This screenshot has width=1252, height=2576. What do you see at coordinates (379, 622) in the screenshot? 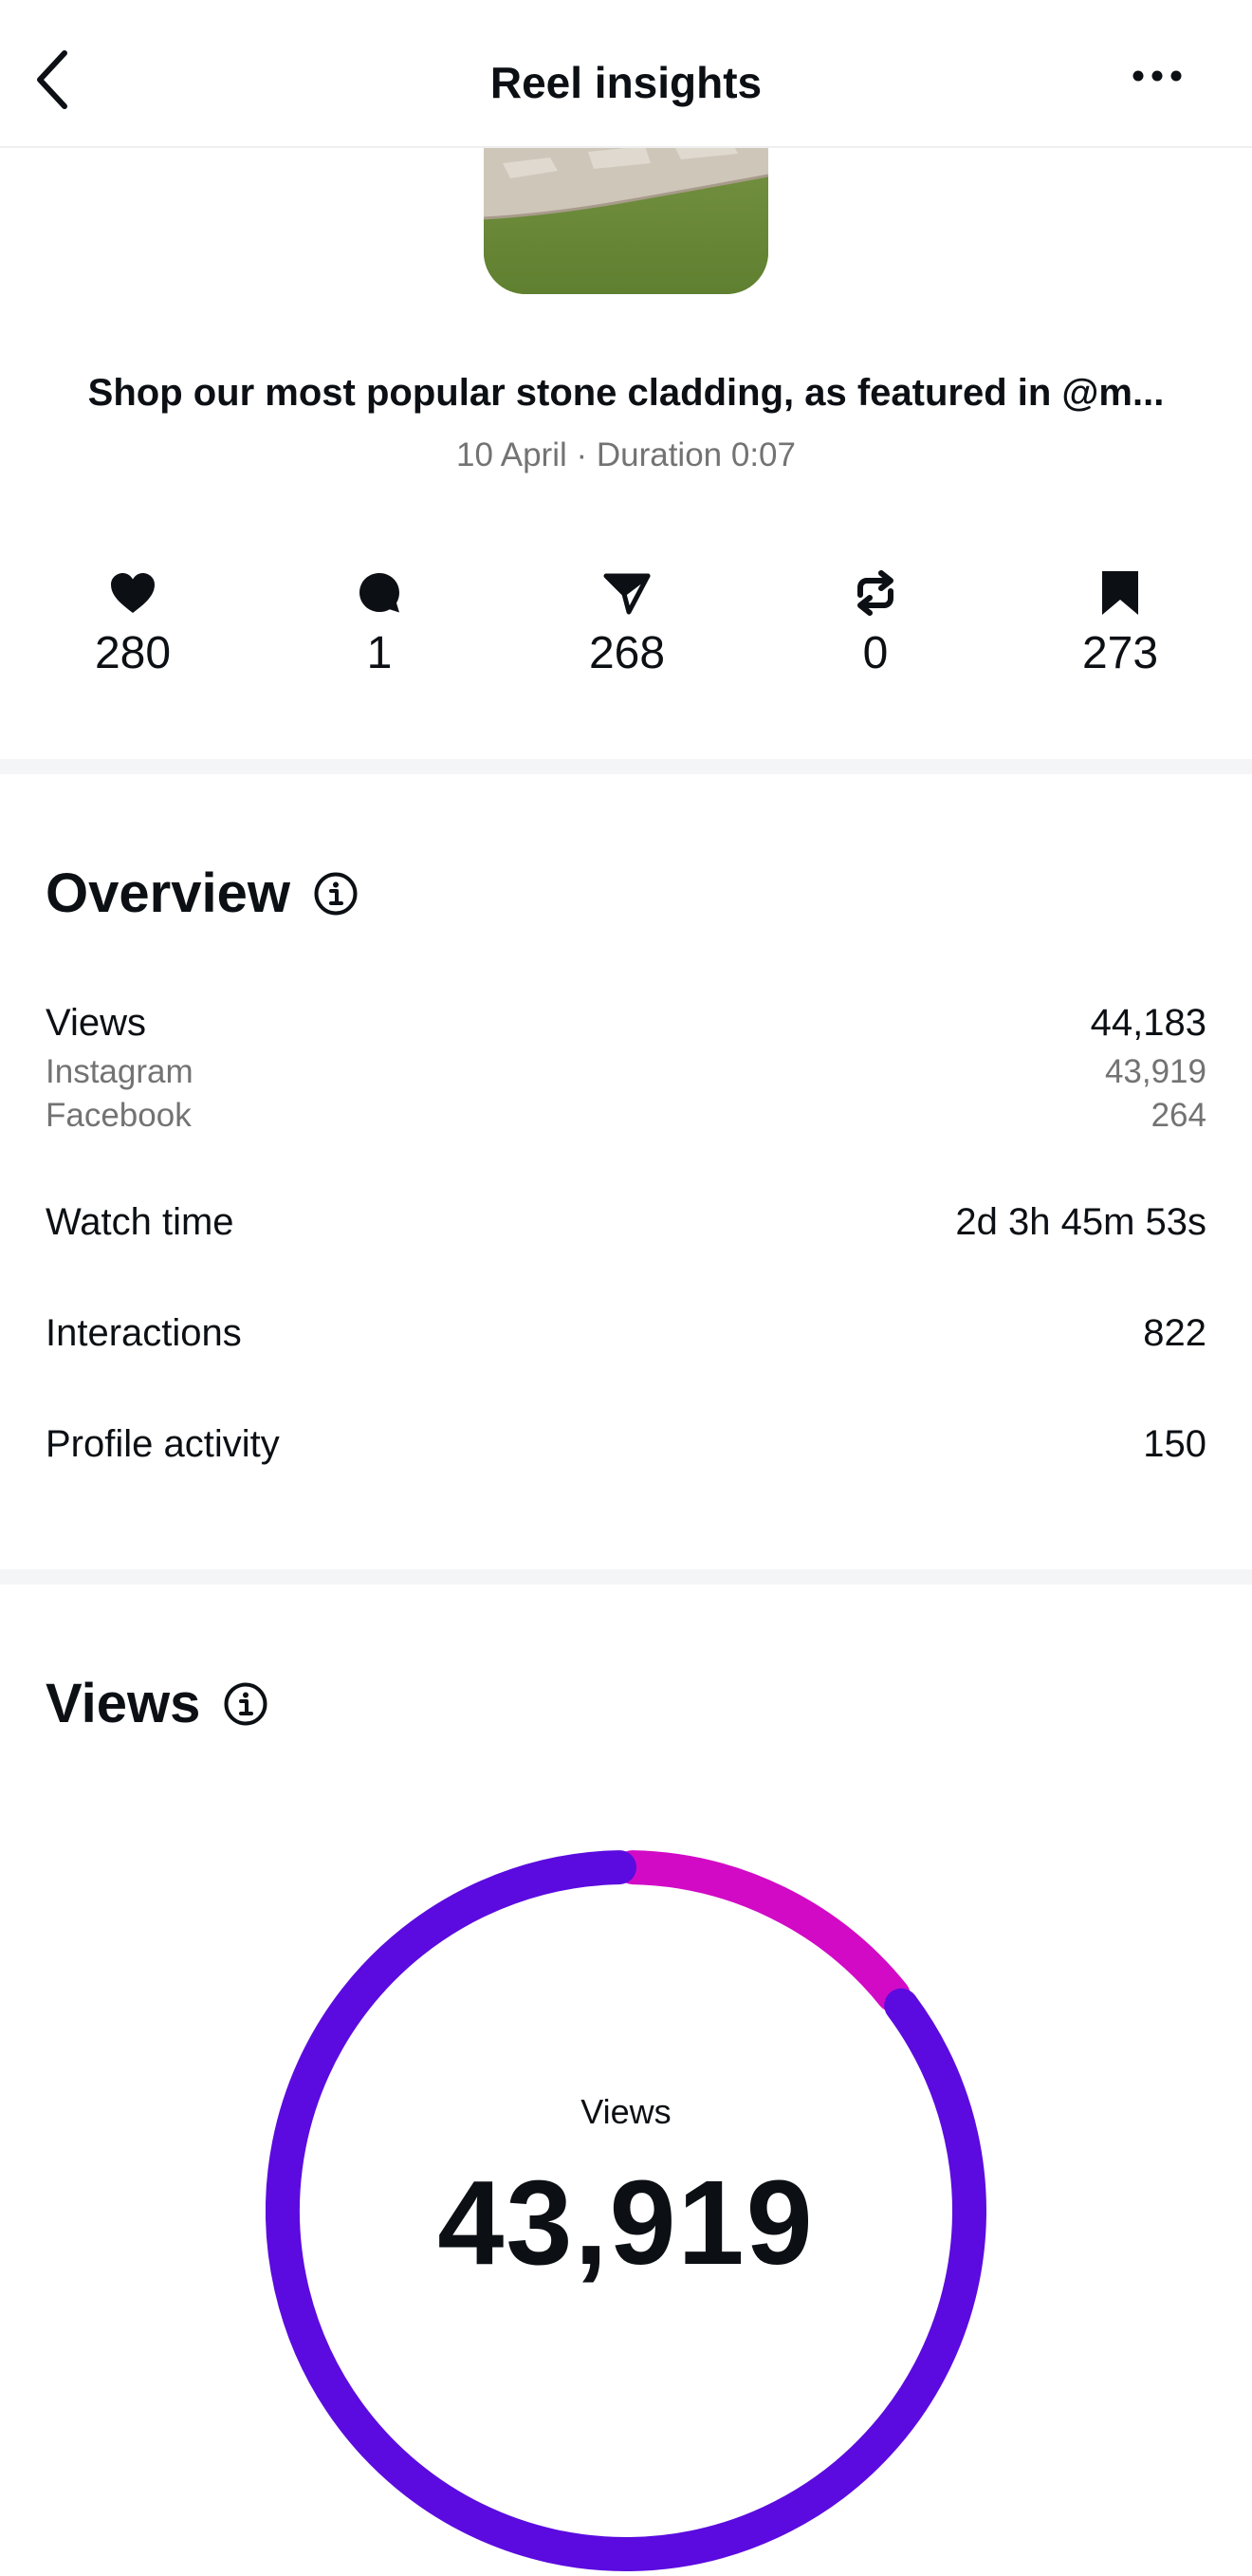
I see `stat-comments: 1` at bounding box center [379, 622].